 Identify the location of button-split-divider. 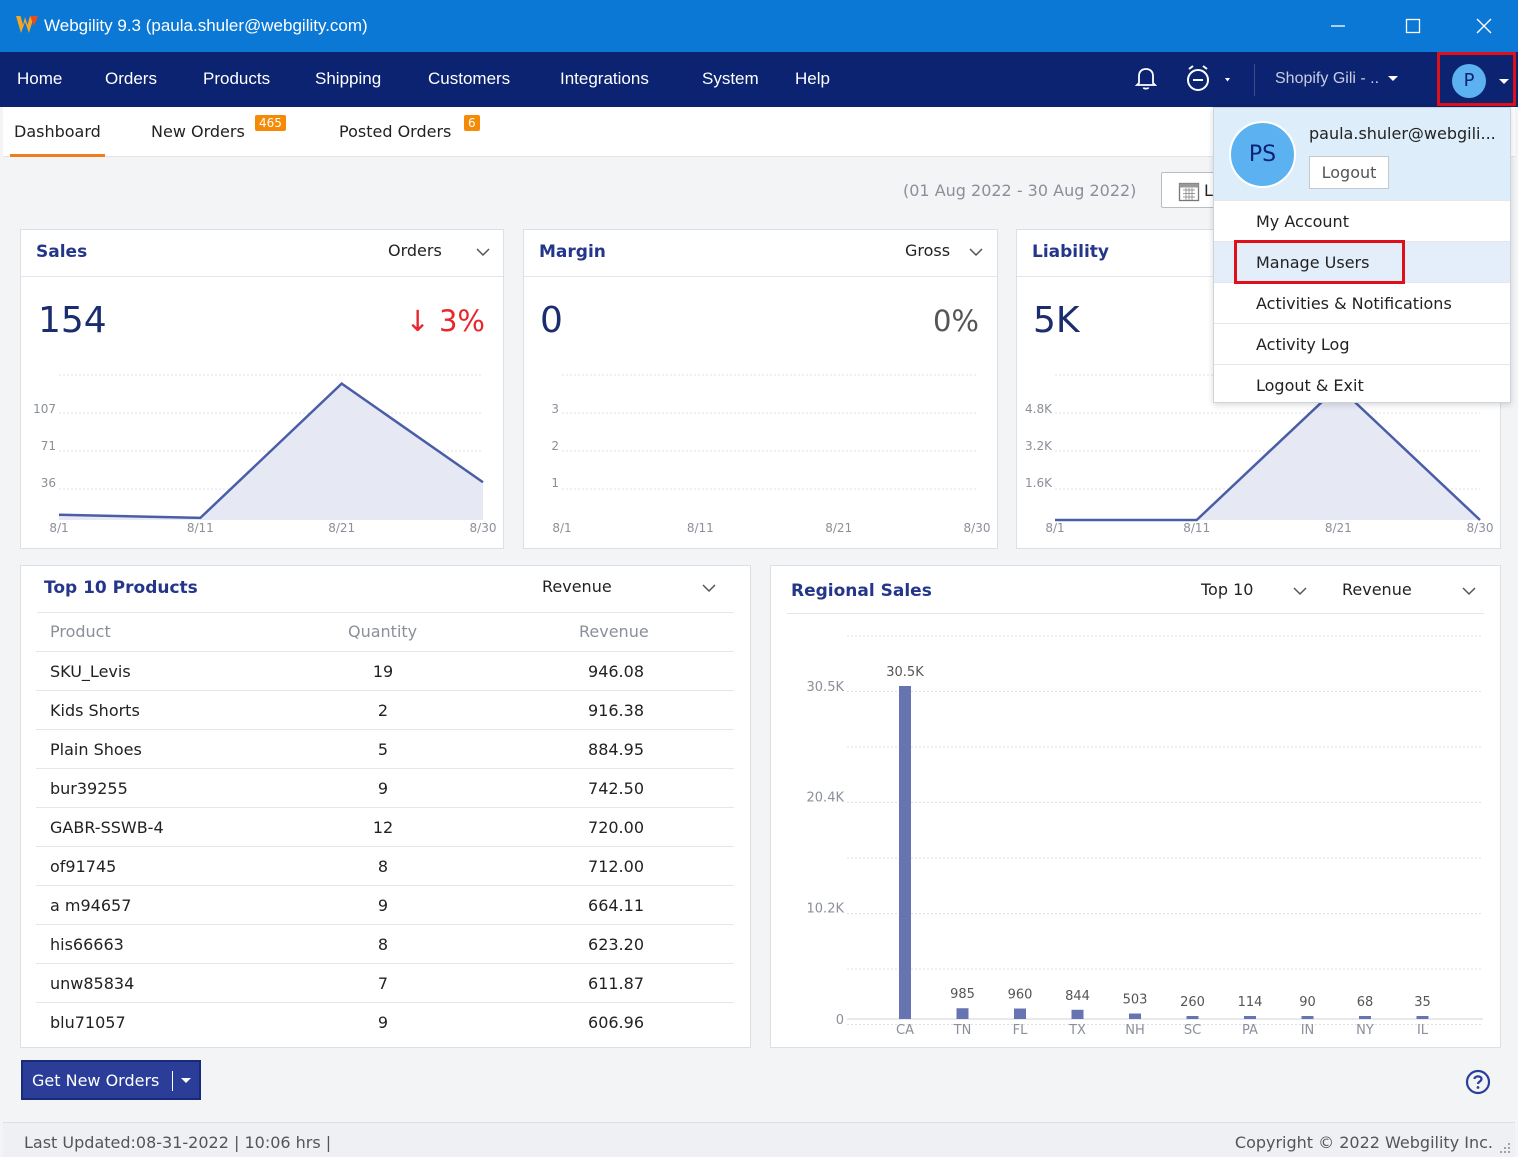
(172, 1081).